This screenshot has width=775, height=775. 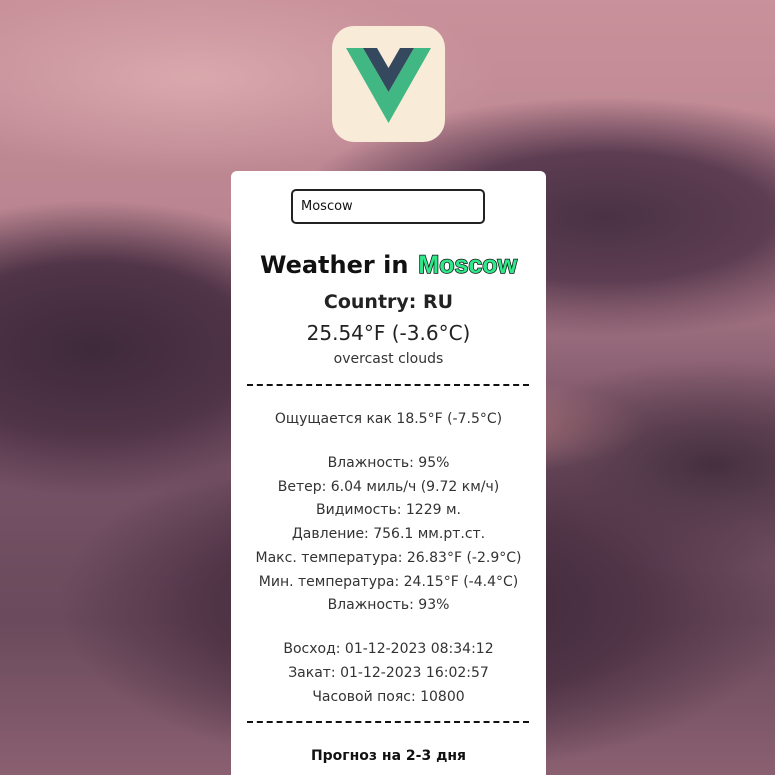 I want to click on vue-logo-icon, so click(x=388, y=85).